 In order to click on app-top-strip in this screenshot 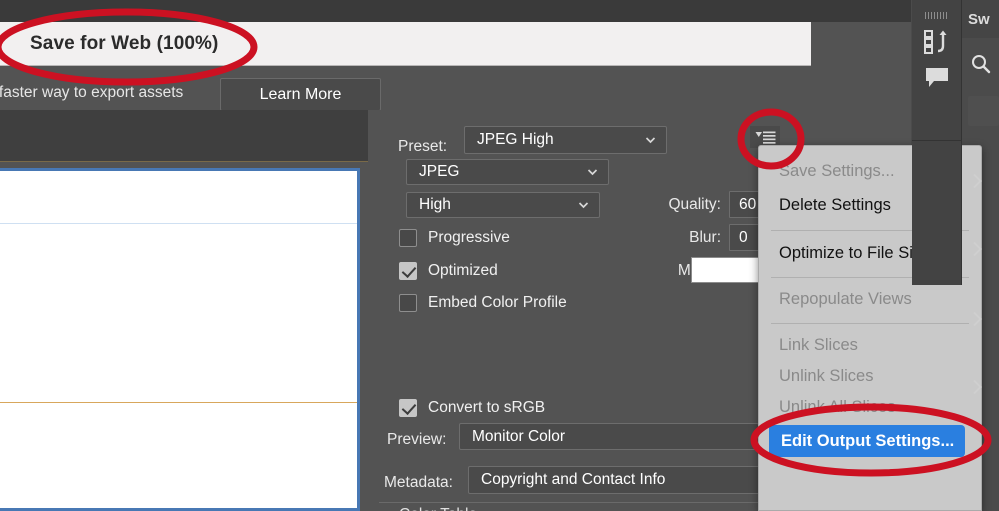, I will do `click(455, 11)`.